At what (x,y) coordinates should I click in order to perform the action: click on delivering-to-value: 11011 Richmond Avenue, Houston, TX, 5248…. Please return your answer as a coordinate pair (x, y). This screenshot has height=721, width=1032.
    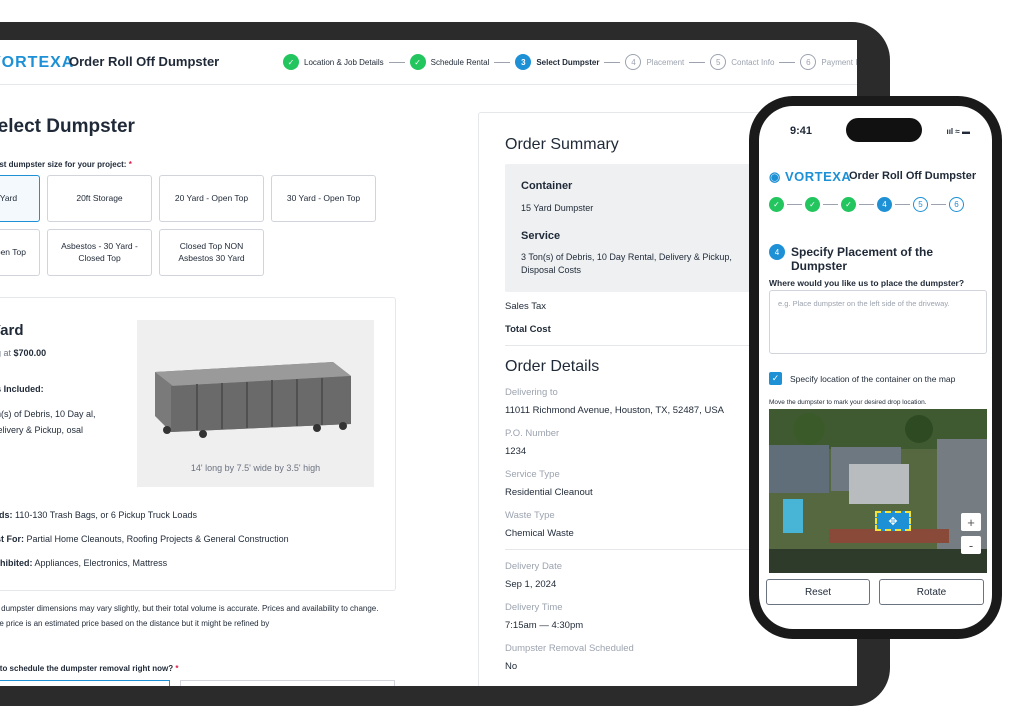
    Looking at the image, I should click on (614, 410).